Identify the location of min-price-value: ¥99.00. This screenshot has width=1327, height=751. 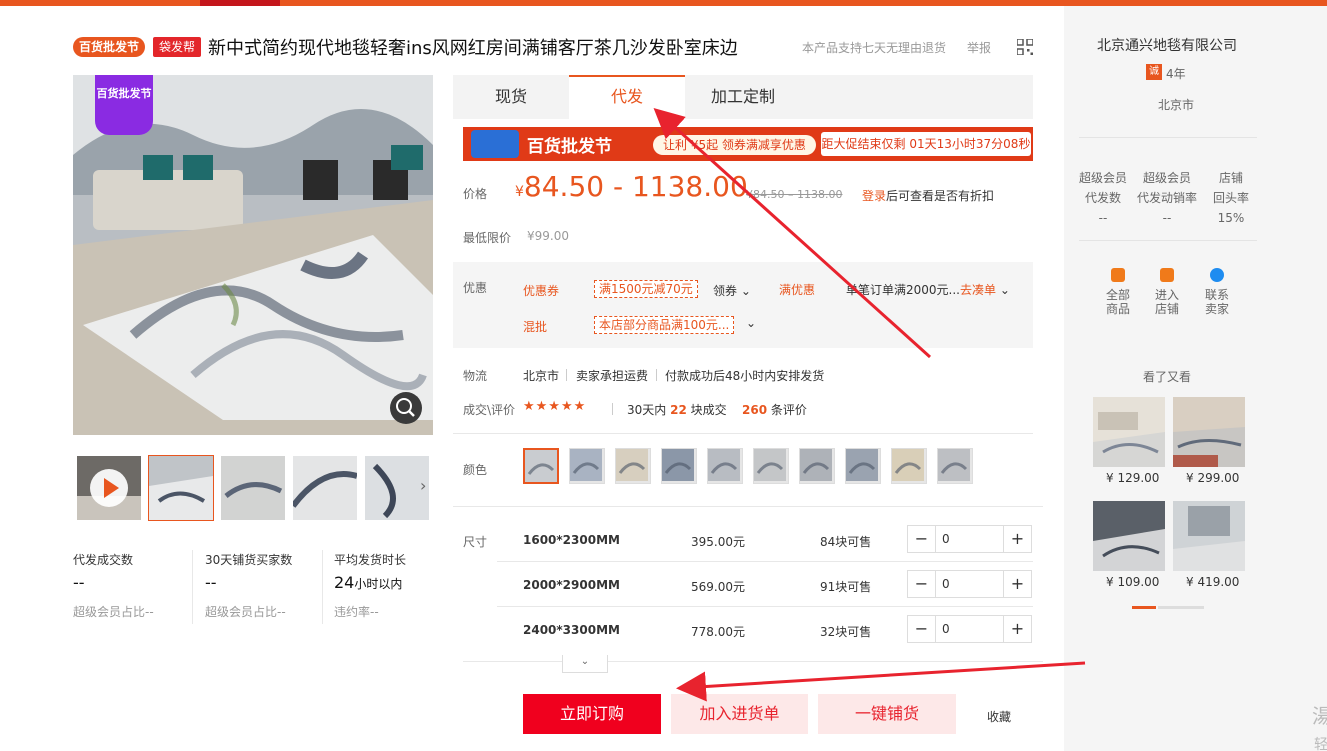
(548, 236).